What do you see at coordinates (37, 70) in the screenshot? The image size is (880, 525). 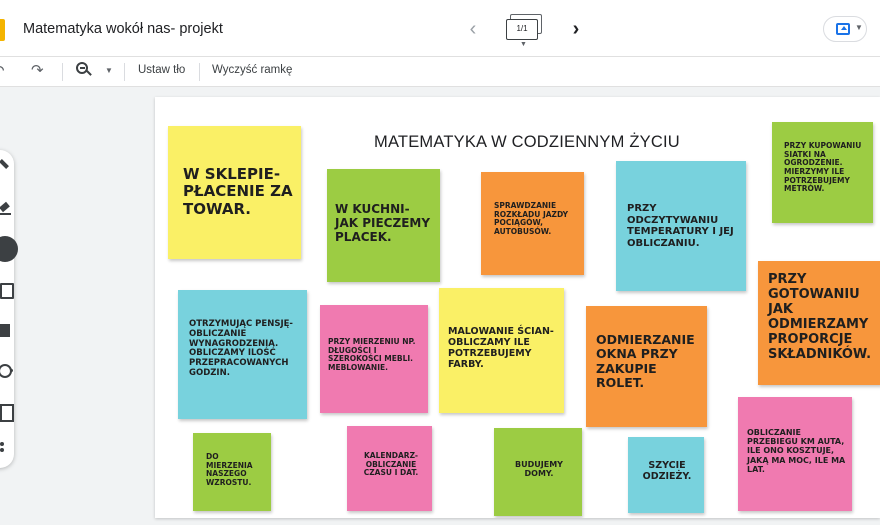 I see `redo-icon: ↷` at bounding box center [37, 70].